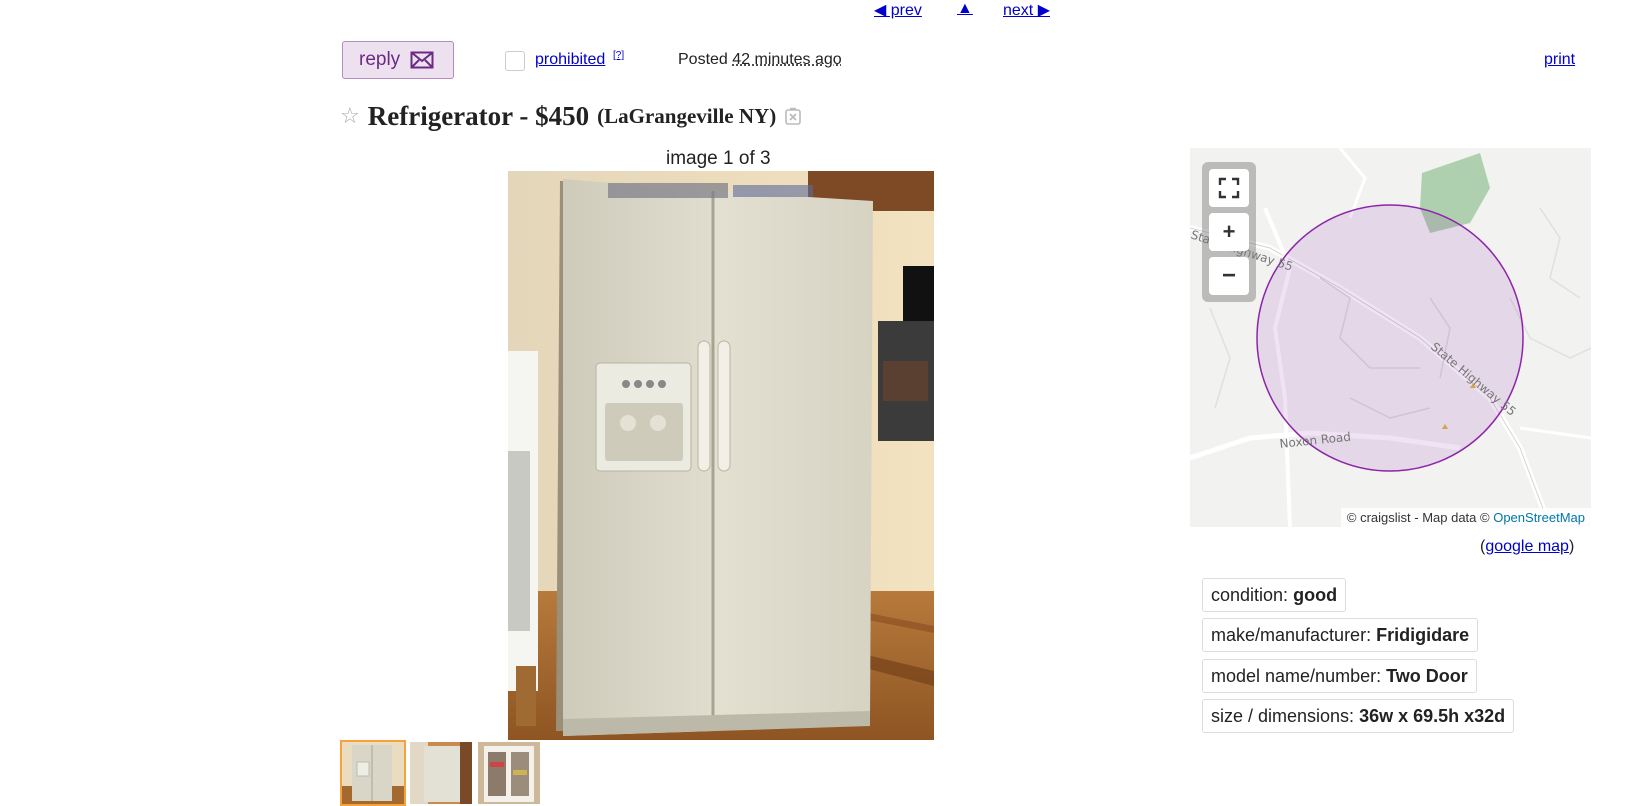  Describe the element at coordinates (1296, 676) in the screenshot. I see `attr-key: model name/number:` at that location.